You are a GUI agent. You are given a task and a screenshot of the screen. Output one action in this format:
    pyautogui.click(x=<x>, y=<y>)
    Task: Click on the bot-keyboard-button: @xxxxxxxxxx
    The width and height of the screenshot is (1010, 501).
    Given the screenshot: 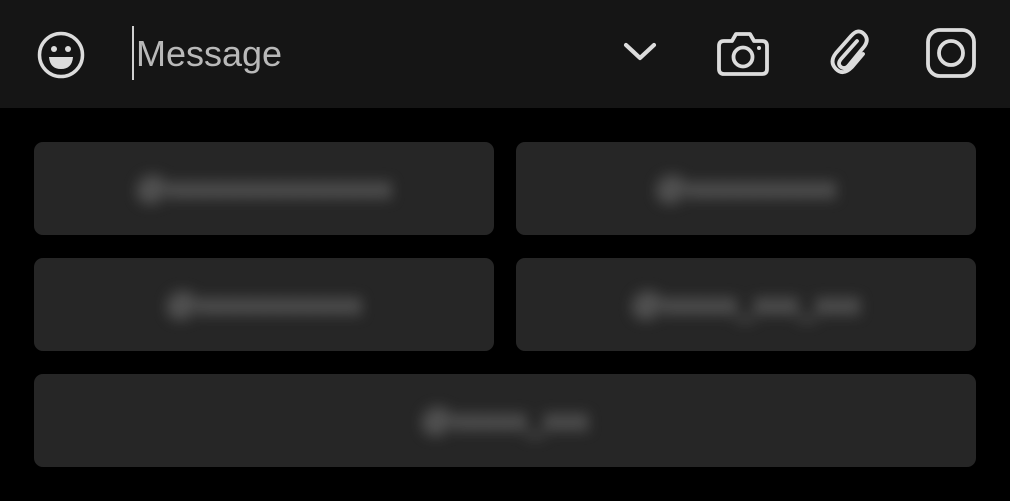 What is the action you would take?
    pyautogui.click(x=746, y=188)
    